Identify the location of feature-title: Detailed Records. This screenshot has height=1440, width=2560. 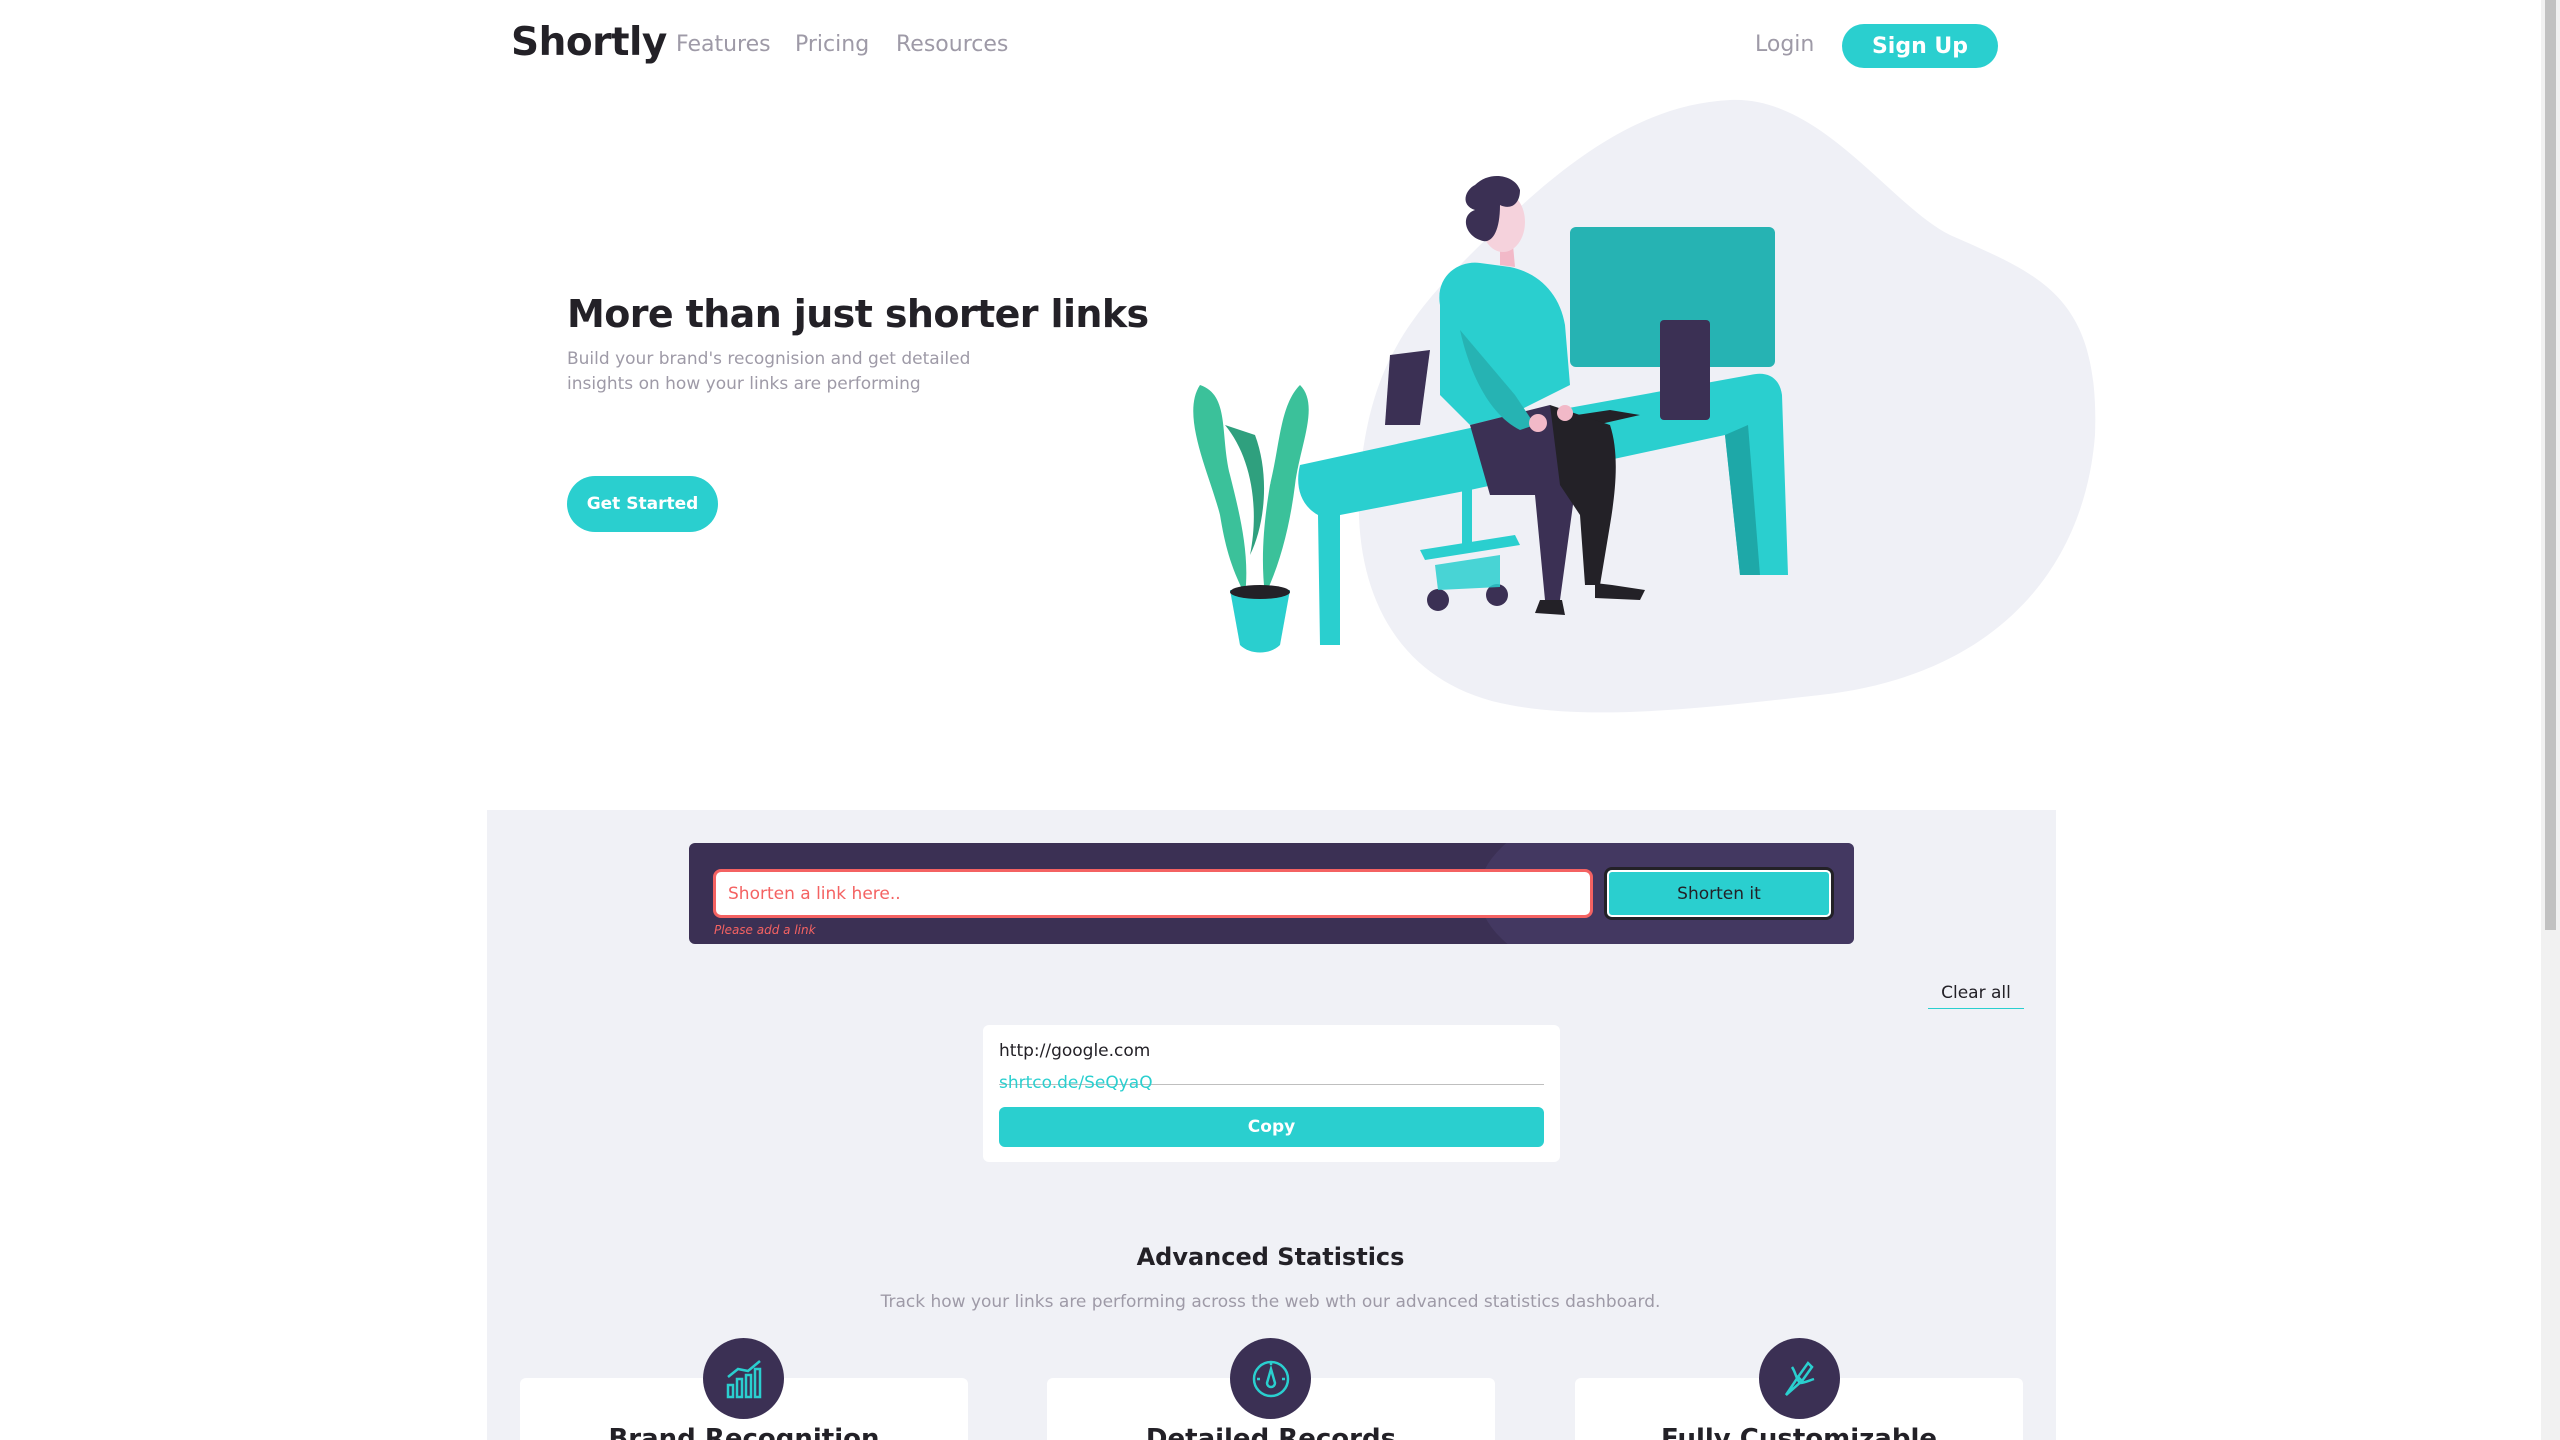
(1271, 1432).